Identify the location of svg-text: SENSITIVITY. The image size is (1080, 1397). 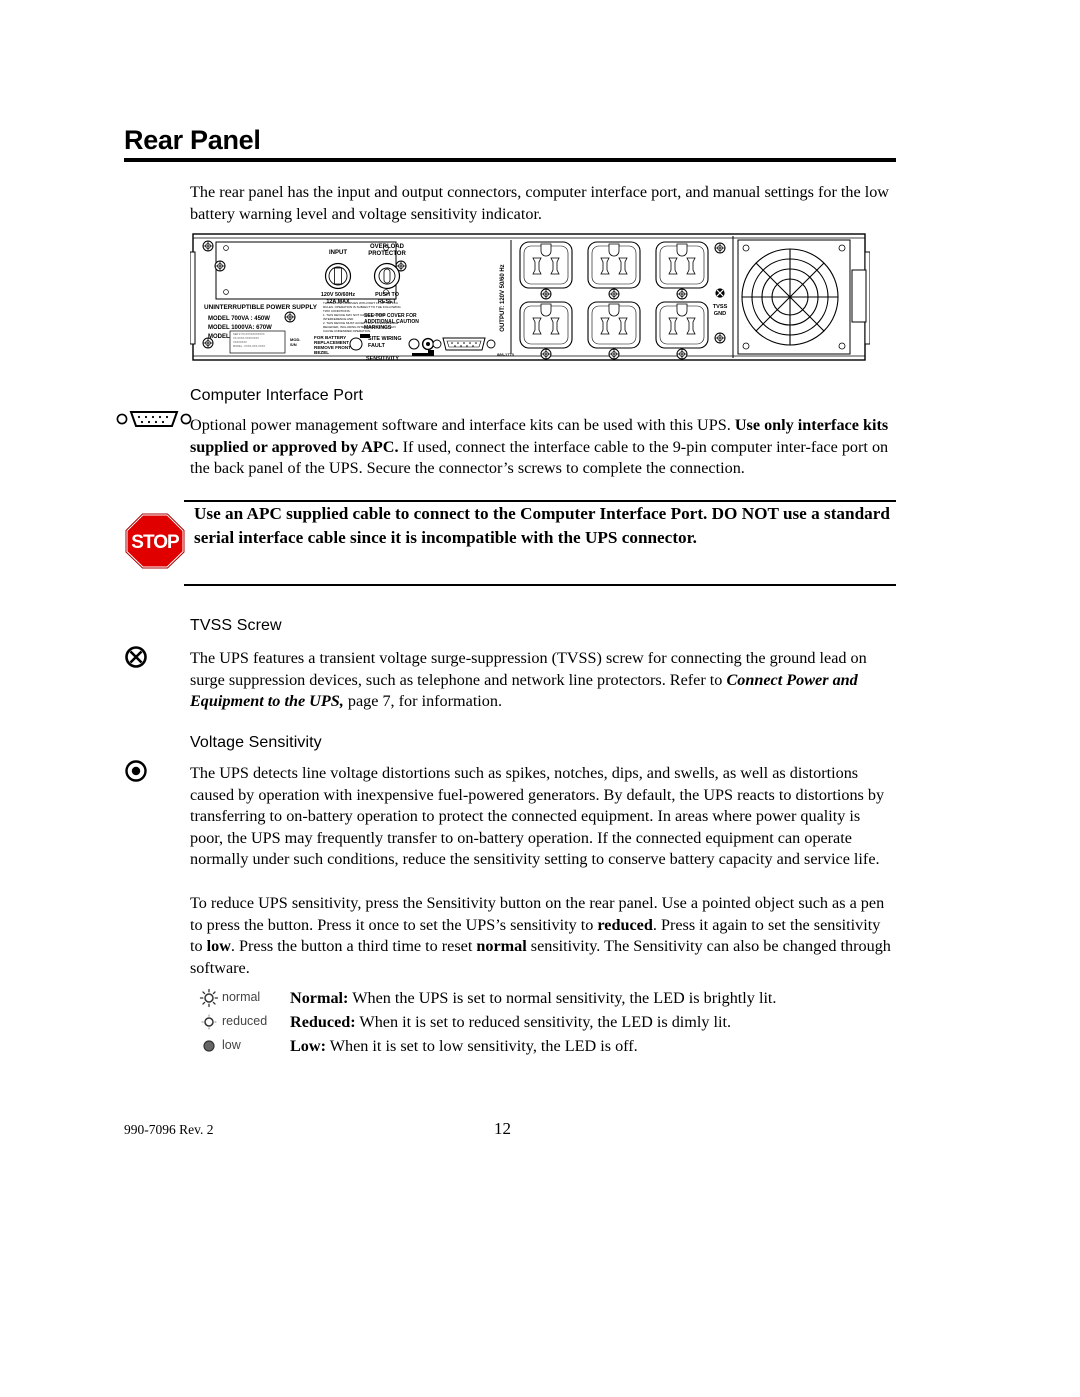
(382, 359).